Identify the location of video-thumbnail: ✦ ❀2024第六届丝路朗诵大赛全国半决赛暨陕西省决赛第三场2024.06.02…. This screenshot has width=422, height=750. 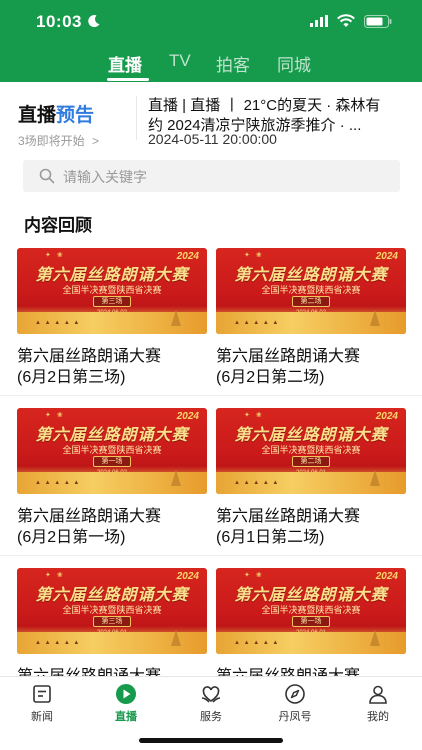
(112, 291).